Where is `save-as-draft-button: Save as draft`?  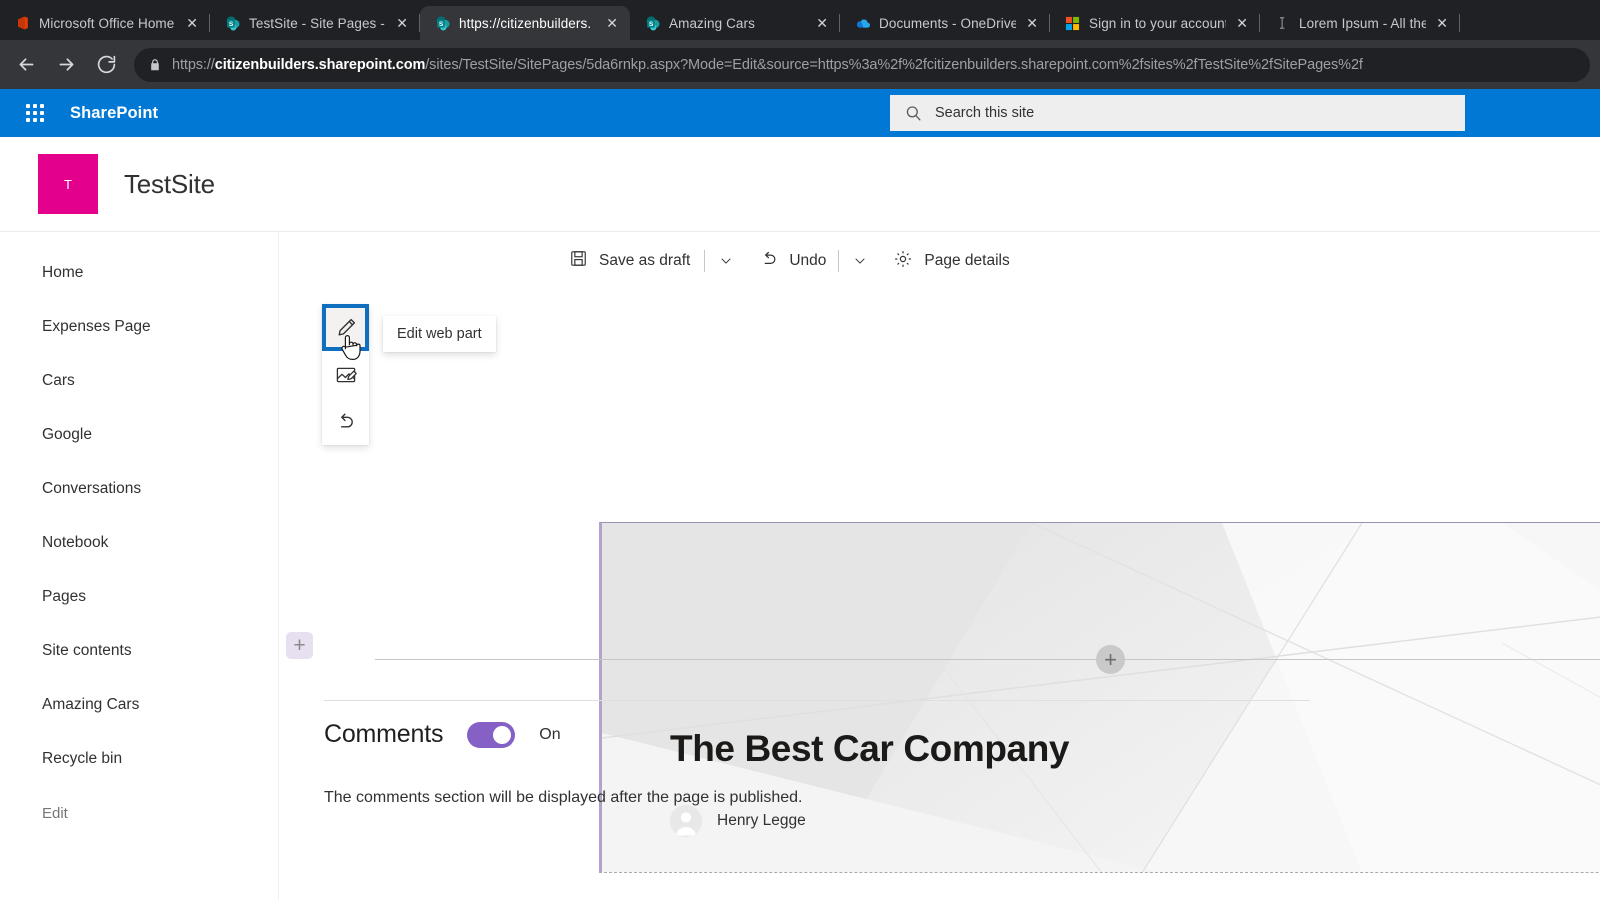
save-as-draft-button: Save as draft is located at coordinates (629, 261).